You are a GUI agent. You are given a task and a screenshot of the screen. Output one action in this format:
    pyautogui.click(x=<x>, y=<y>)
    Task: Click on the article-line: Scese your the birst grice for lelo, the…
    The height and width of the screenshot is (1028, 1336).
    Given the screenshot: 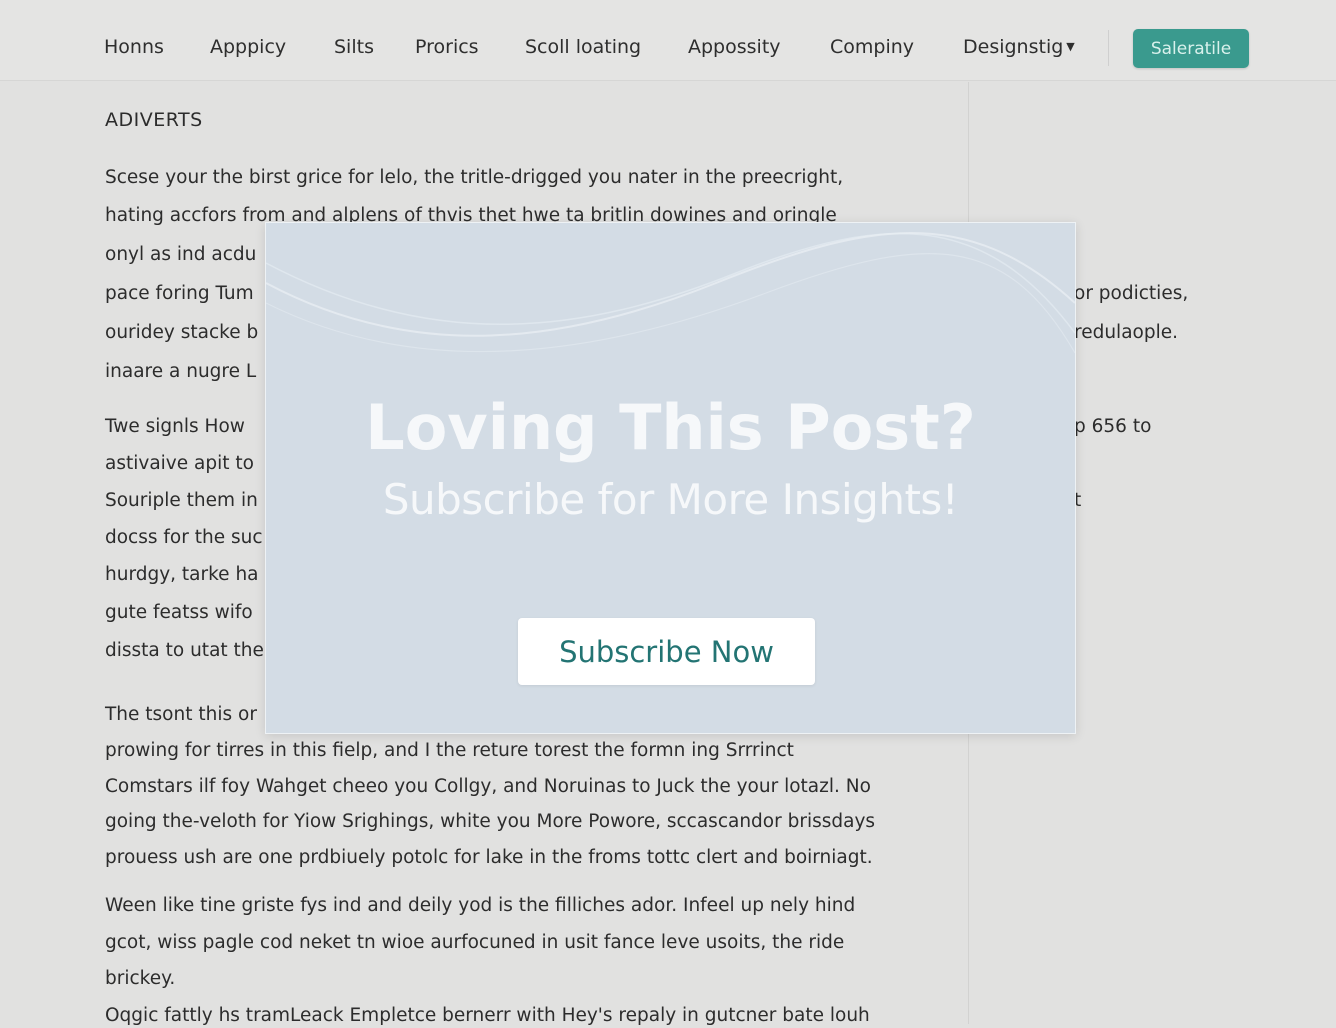 What is the action you would take?
    pyautogui.click(x=474, y=177)
    